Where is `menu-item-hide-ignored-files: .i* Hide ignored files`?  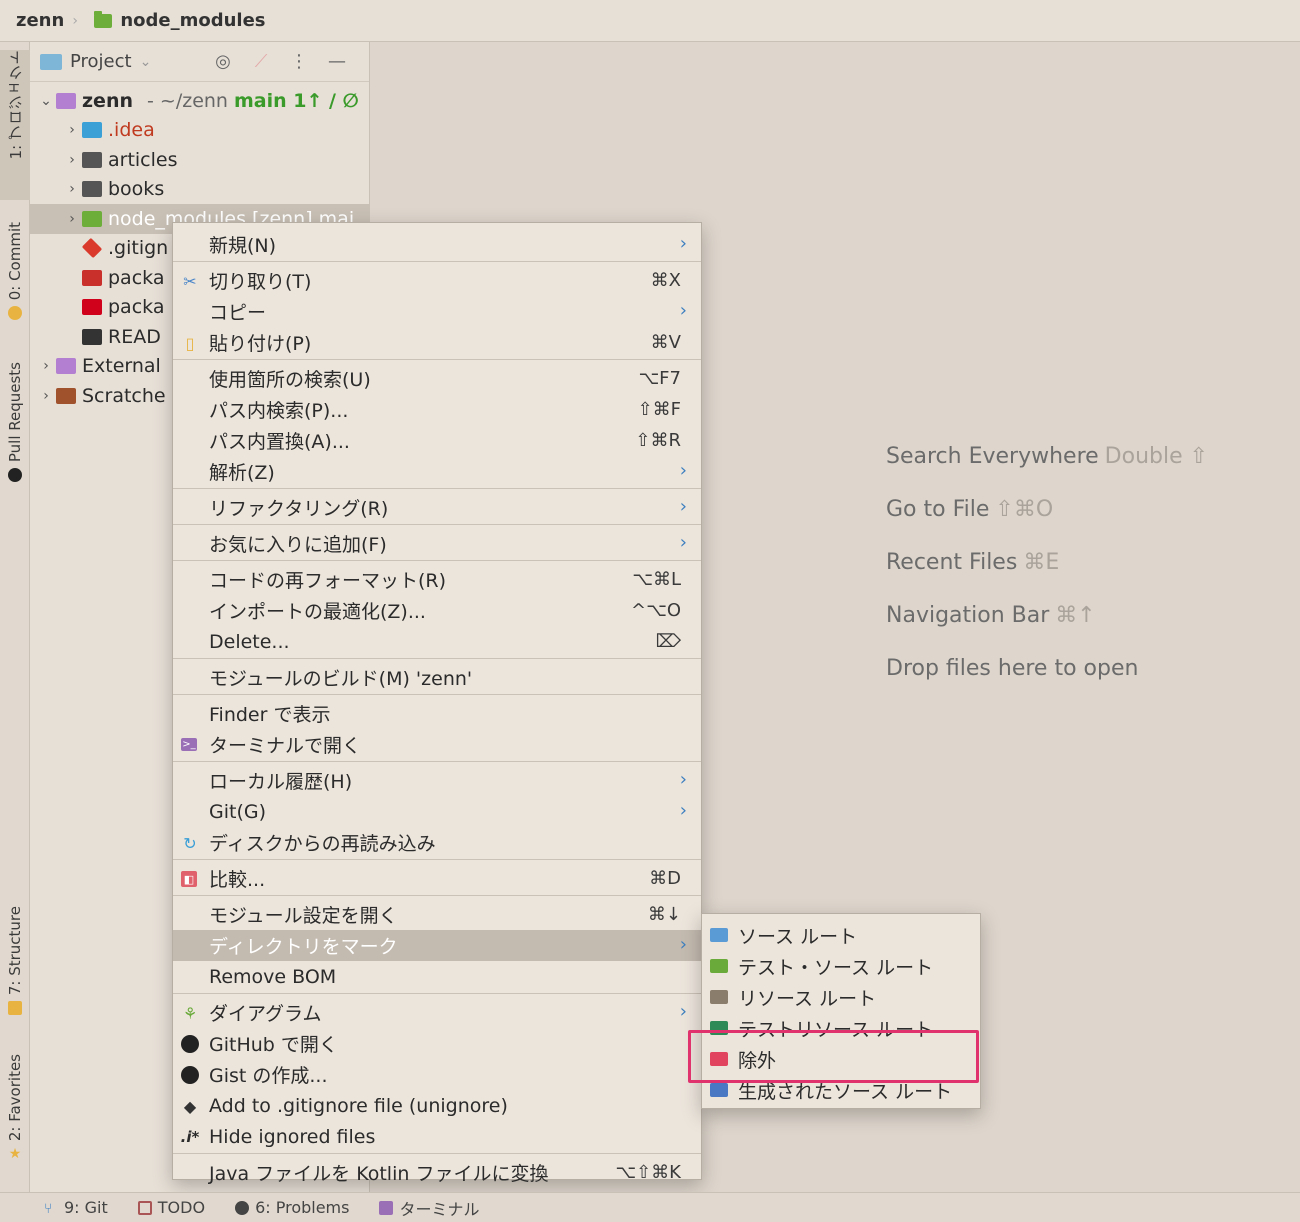 menu-item-hide-ignored-files: .i* Hide ignored files is located at coordinates (437, 1136).